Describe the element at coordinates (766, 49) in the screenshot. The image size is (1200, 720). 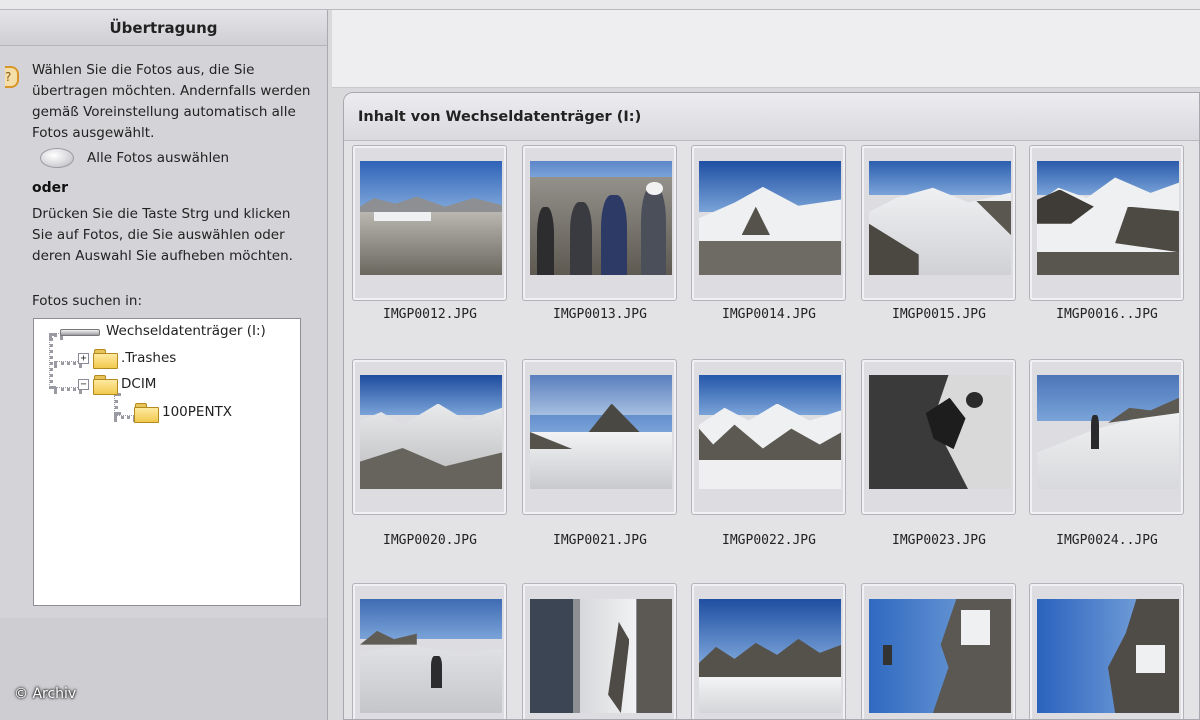
I see `top-panel` at that location.